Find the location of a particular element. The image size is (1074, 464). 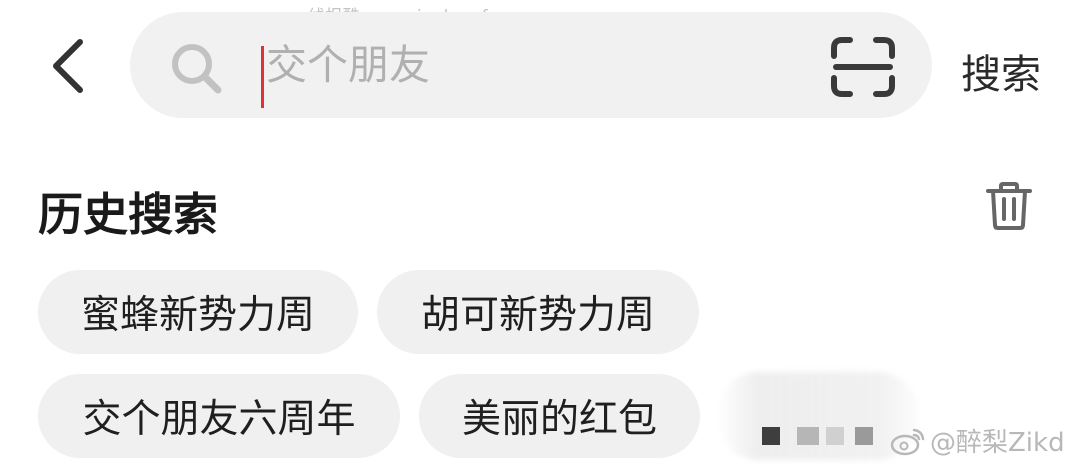

chevron-left-icon is located at coordinates (68, 66).